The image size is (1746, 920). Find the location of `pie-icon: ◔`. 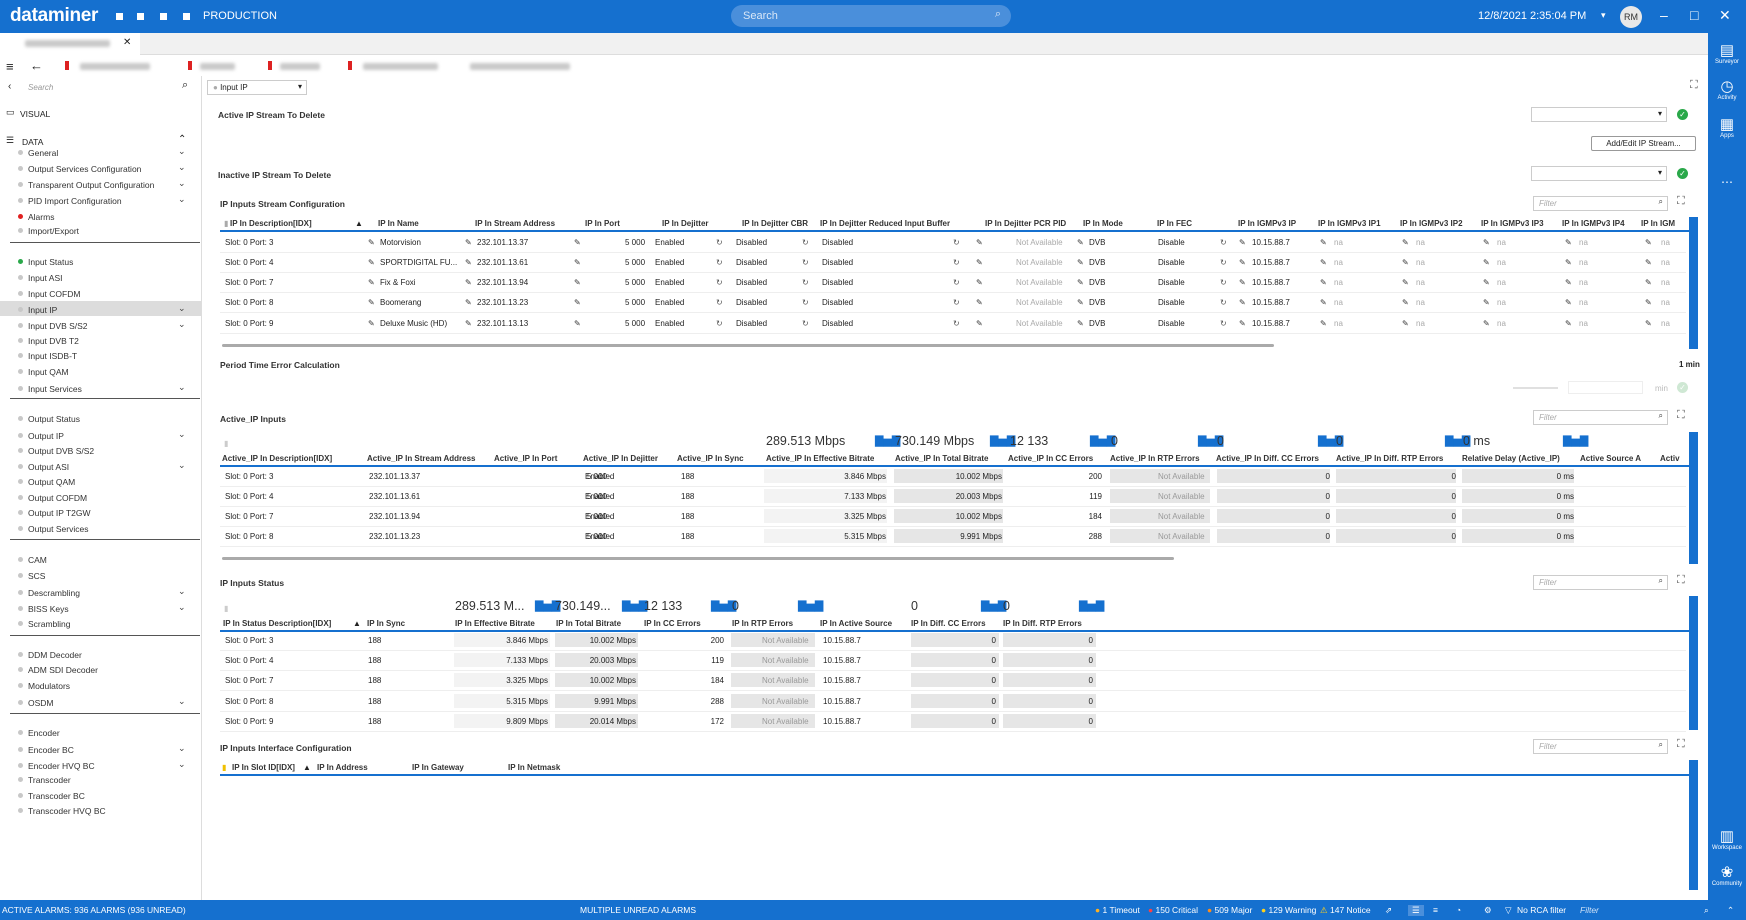

pie-icon: ◔ is located at coordinates (1458, 910).